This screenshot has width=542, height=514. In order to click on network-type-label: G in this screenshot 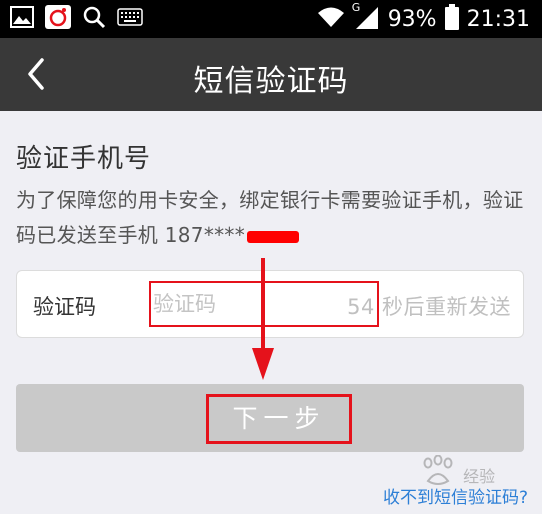, I will do `click(356, 7)`.